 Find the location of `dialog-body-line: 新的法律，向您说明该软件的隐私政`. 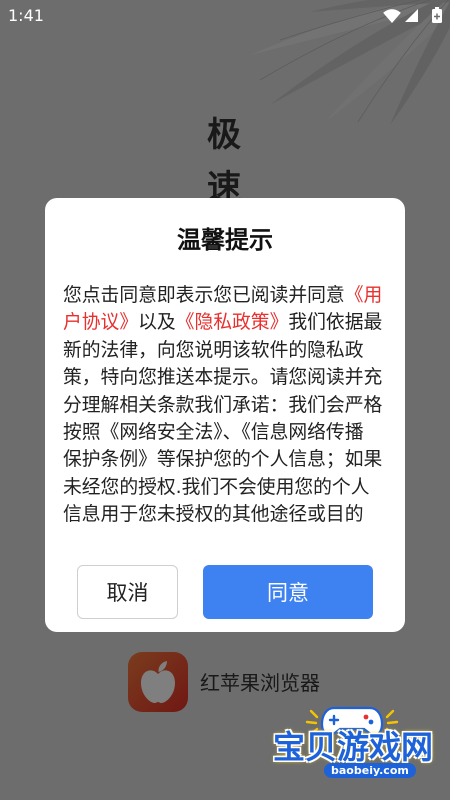

dialog-body-line: 新的法律，向您说明该软件的隐私政 is located at coordinates (213, 350).